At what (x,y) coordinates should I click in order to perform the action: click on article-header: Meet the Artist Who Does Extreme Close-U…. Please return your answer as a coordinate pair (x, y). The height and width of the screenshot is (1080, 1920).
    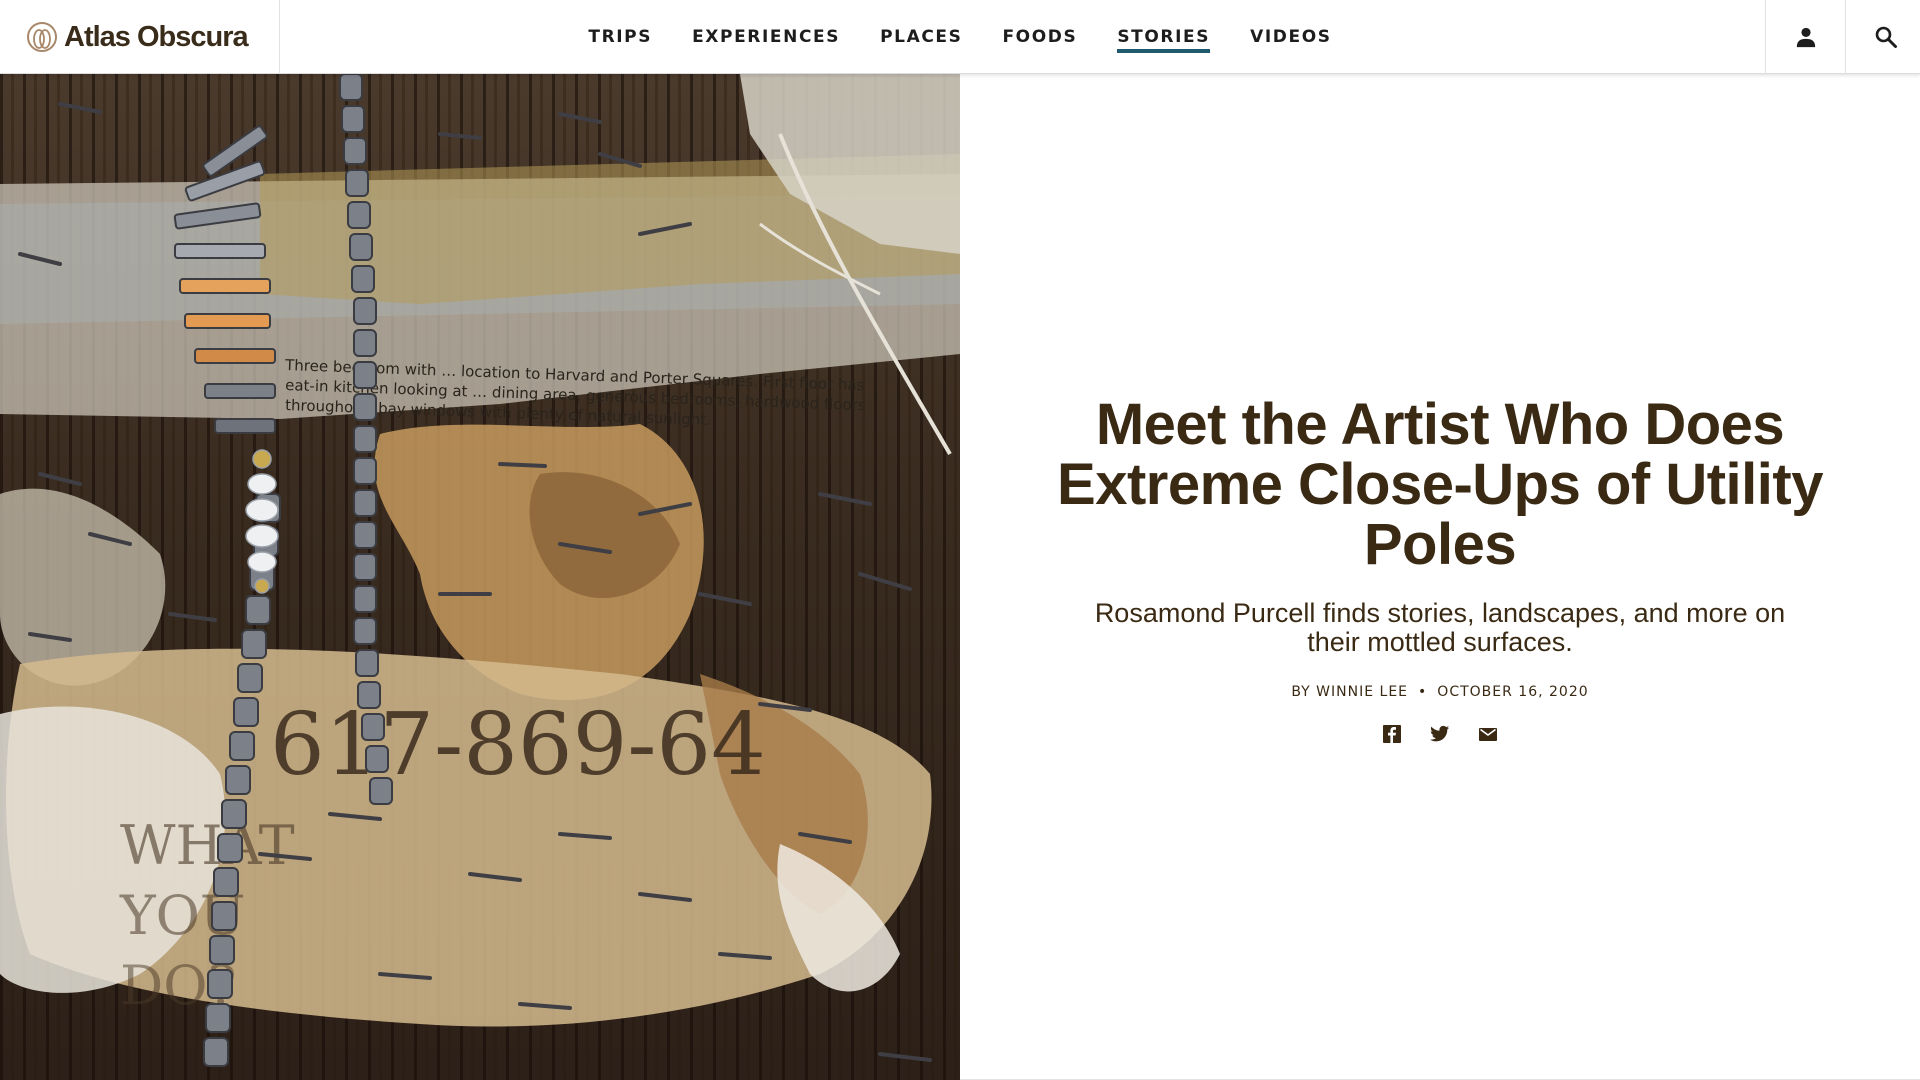
    Looking at the image, I should click on (1440, 569).